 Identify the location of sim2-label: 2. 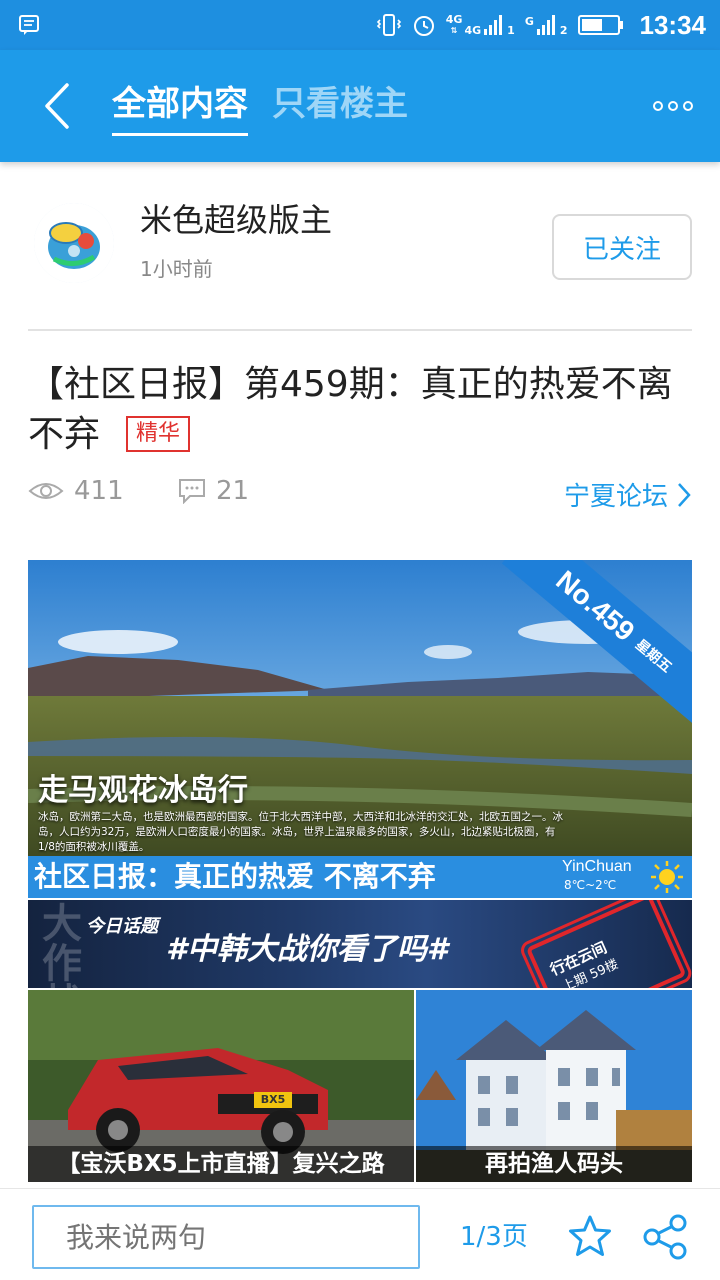
(563, 30).